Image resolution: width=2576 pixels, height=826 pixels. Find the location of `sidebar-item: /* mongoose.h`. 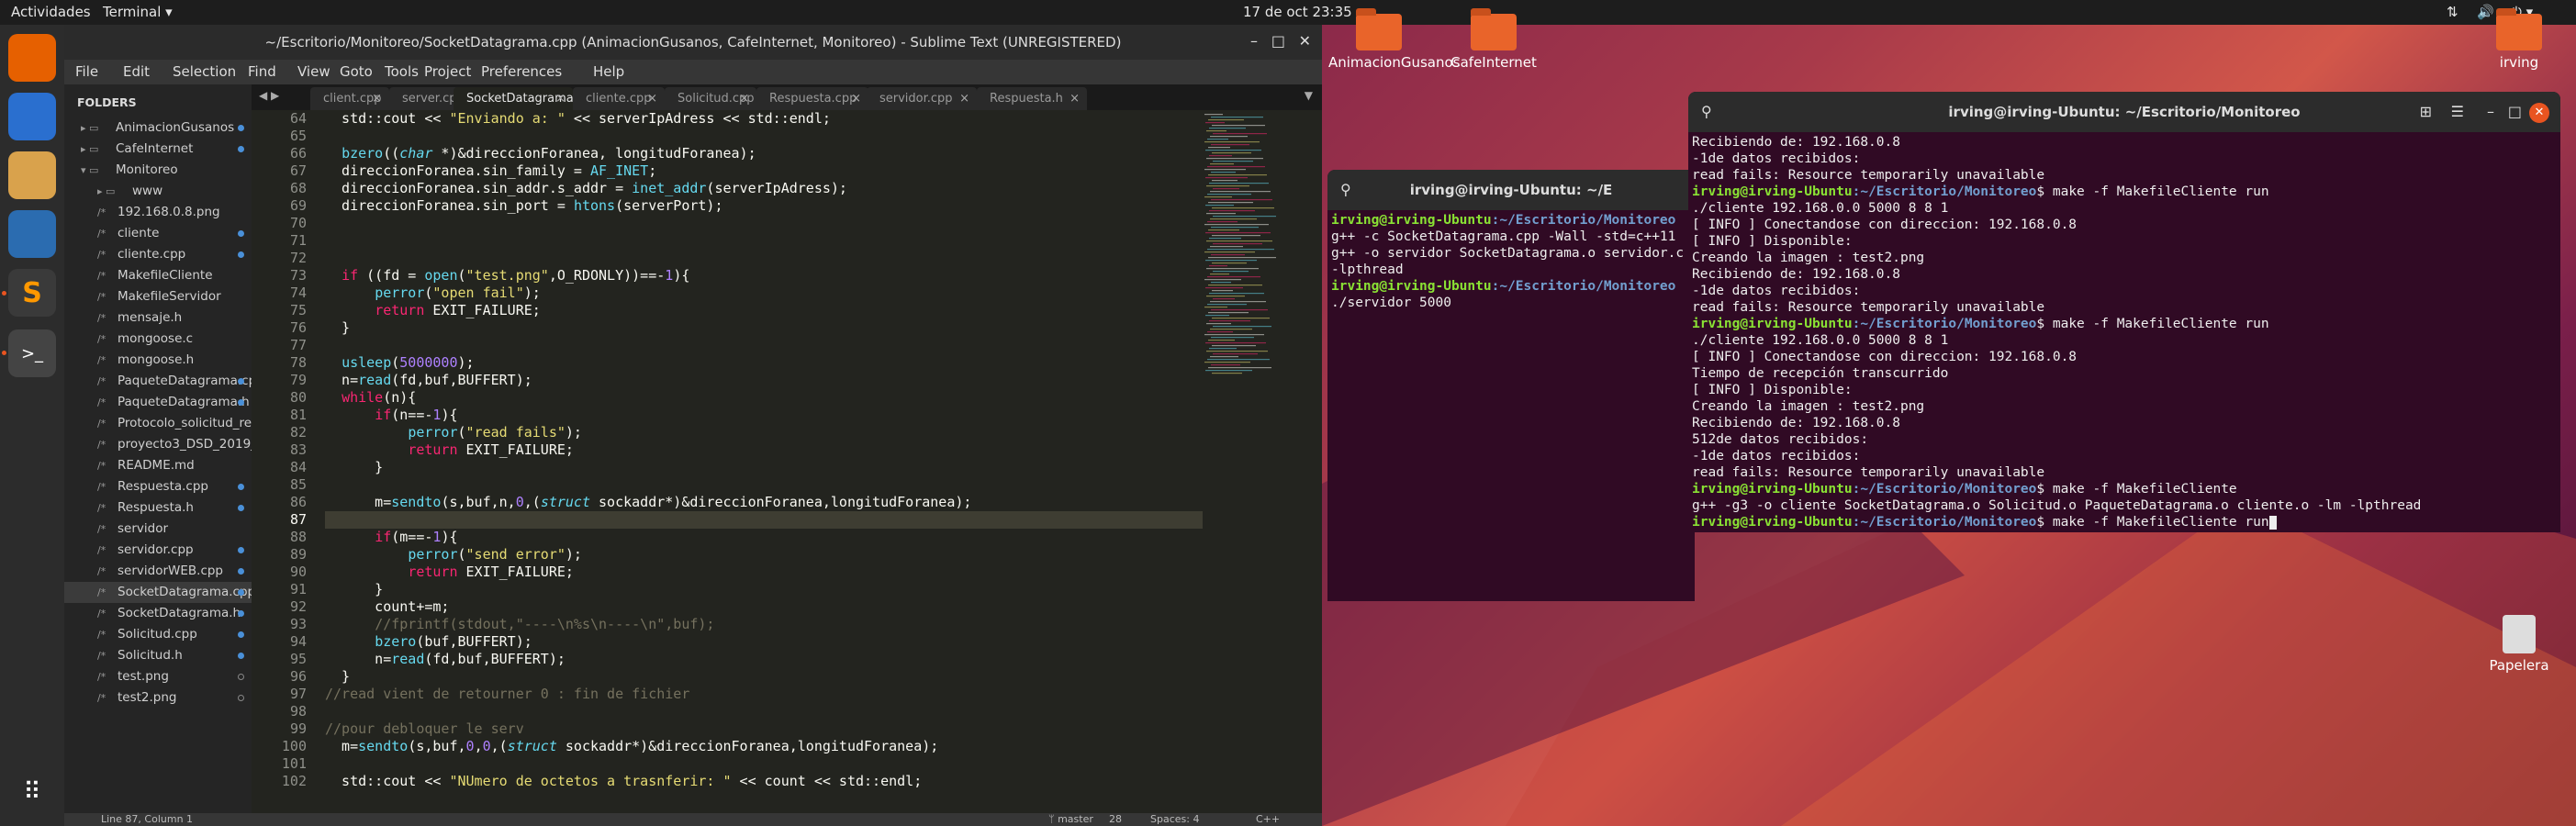

sidebar-item: /* mongoose.h is located at coordinates (158, 360).